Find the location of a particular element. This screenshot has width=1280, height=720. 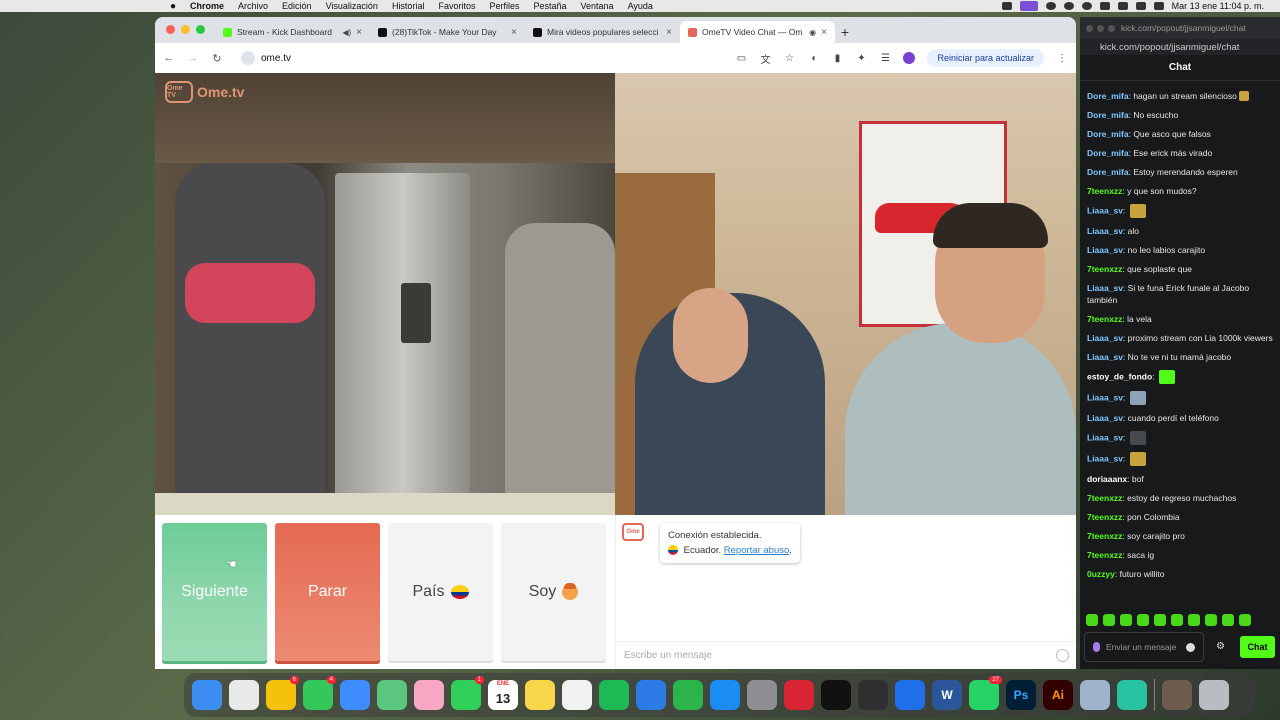

mail-icon is located at coordinates (355, 695).